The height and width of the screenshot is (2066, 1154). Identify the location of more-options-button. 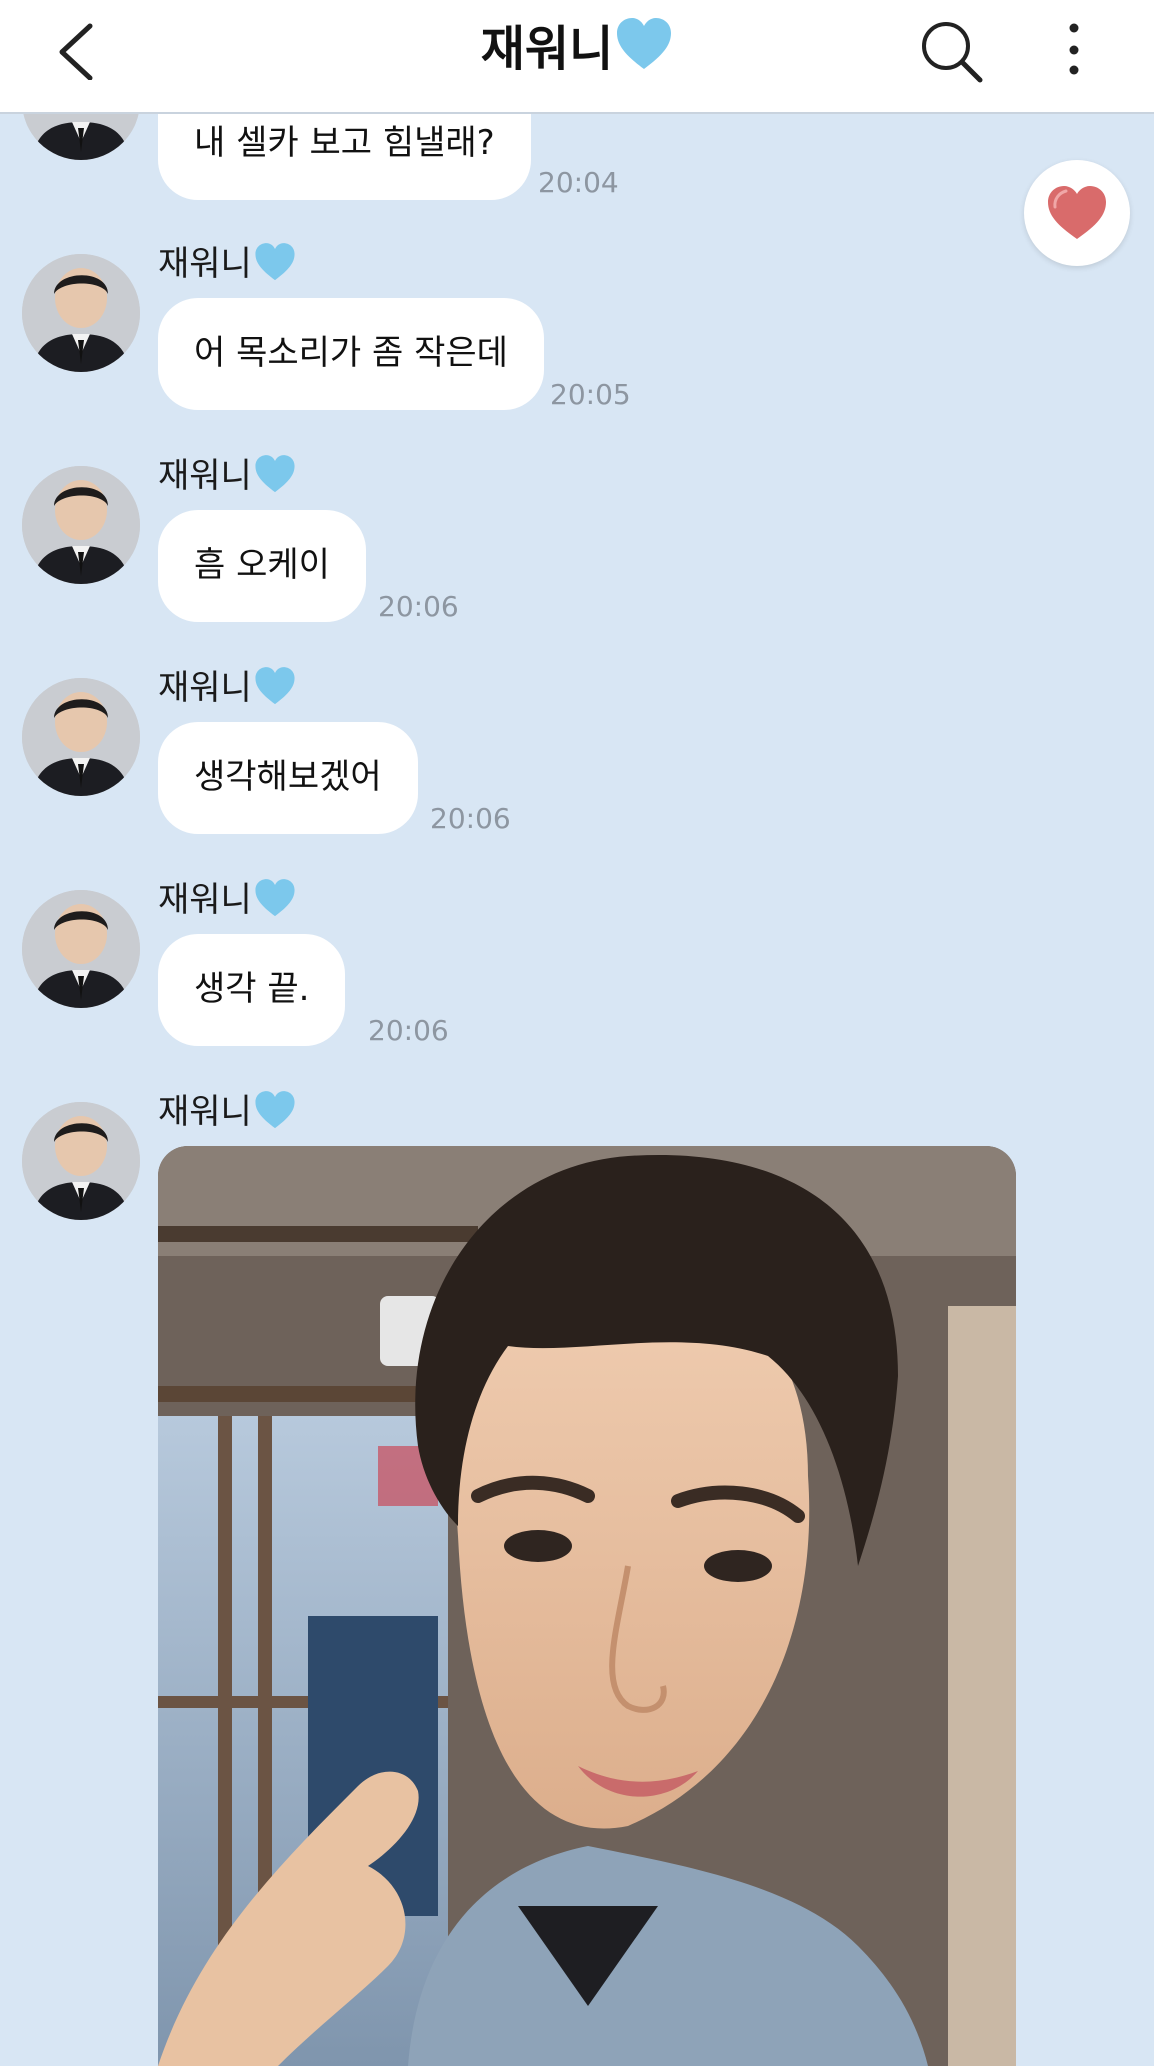
(1074, 50).